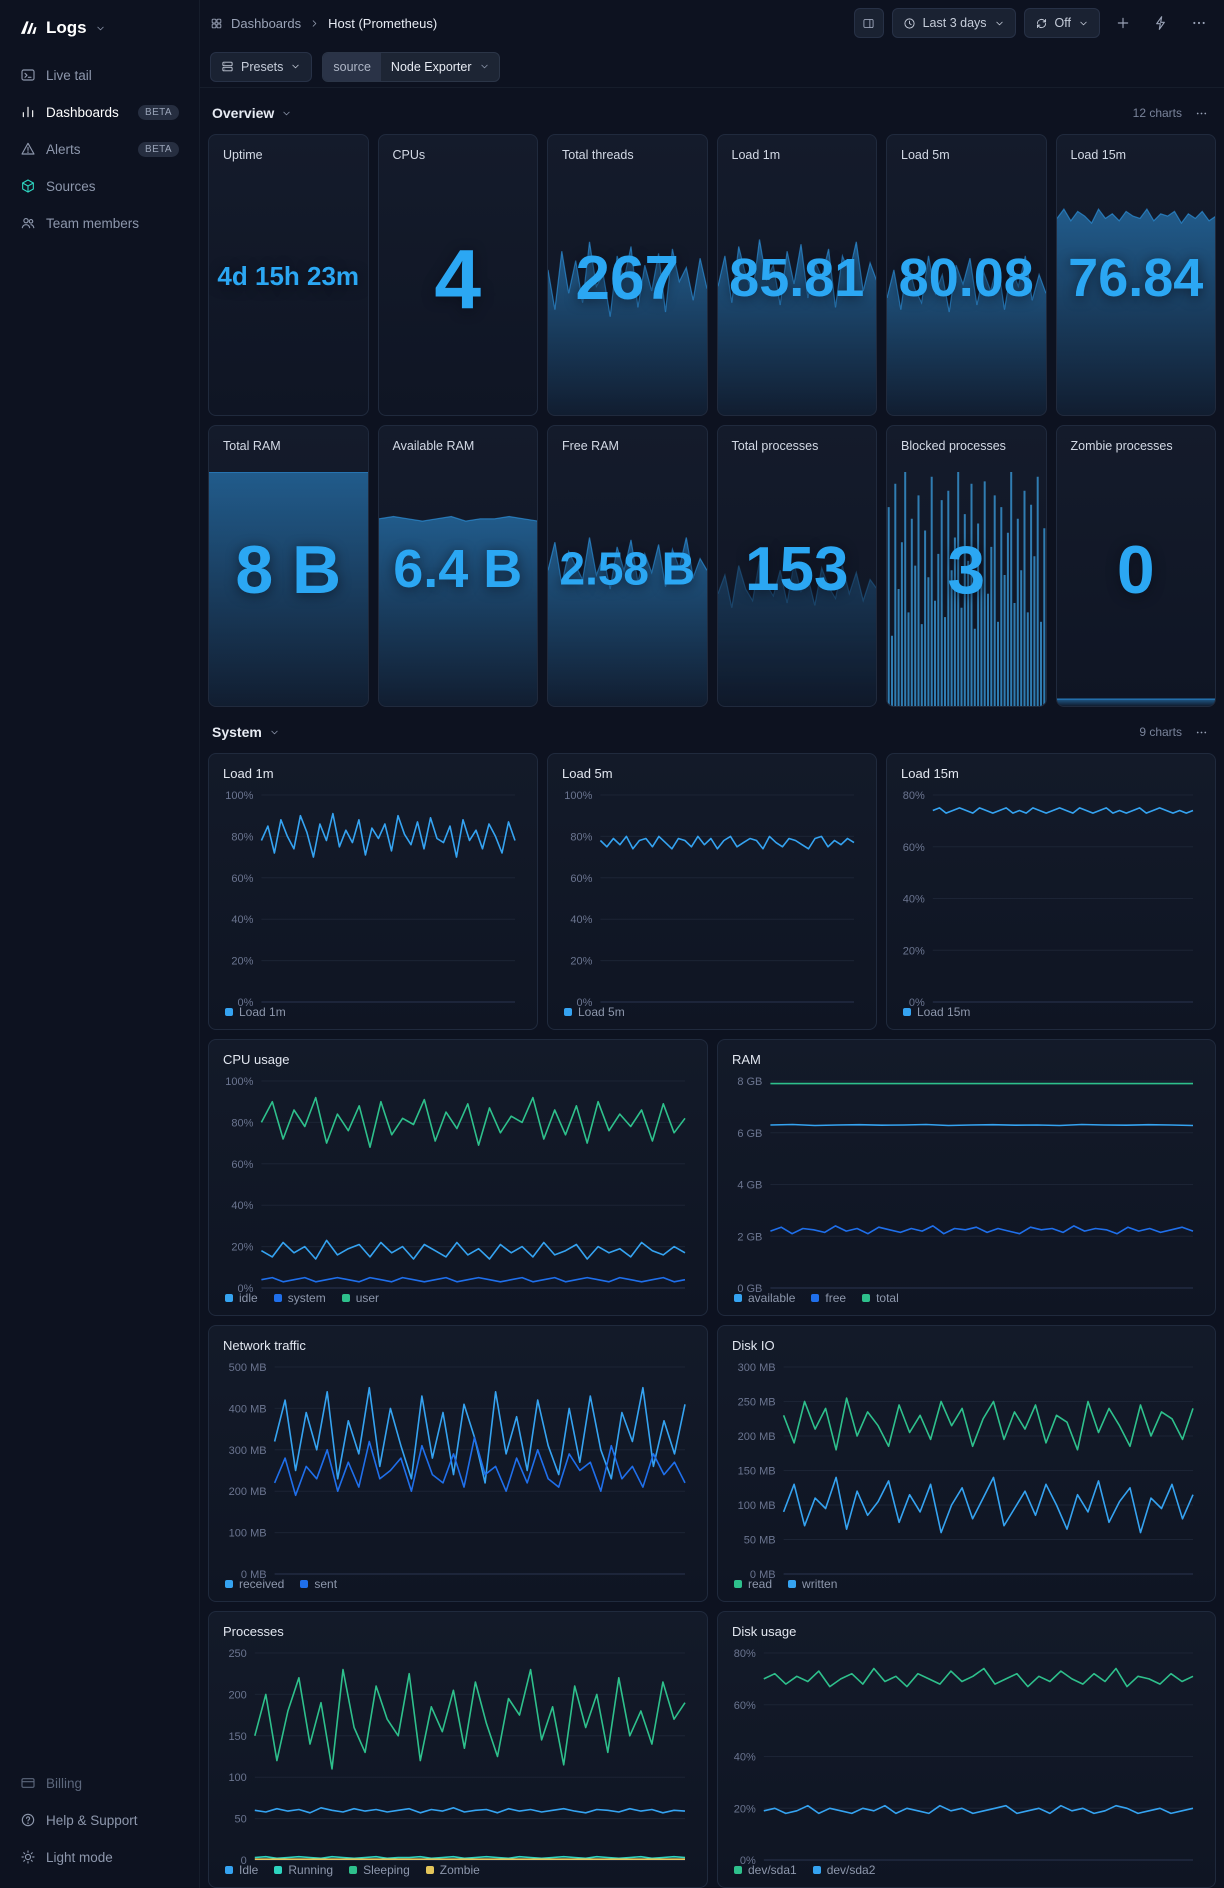  I want to click on source-filter-chip: source Node Exporter, so click(411, 66).